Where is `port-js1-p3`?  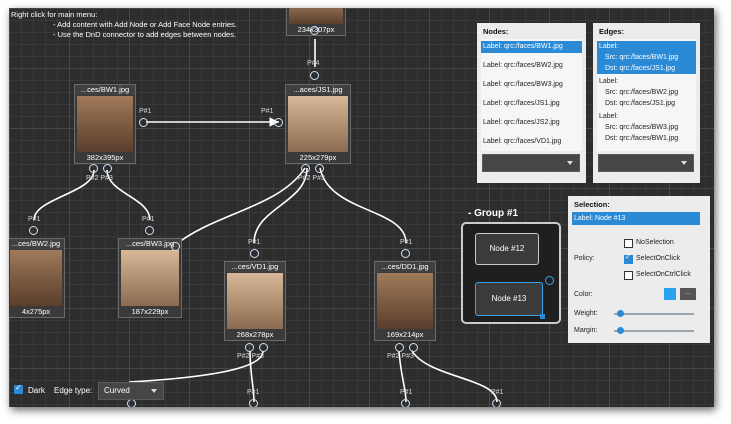
port-js1-p3 is located at coordinates (319, 168).